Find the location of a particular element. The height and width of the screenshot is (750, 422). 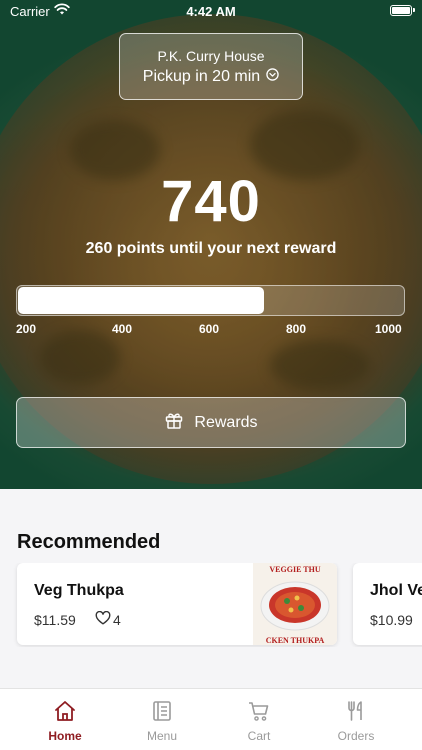

tick-label: 1000 is located at coordinates (388, 329).